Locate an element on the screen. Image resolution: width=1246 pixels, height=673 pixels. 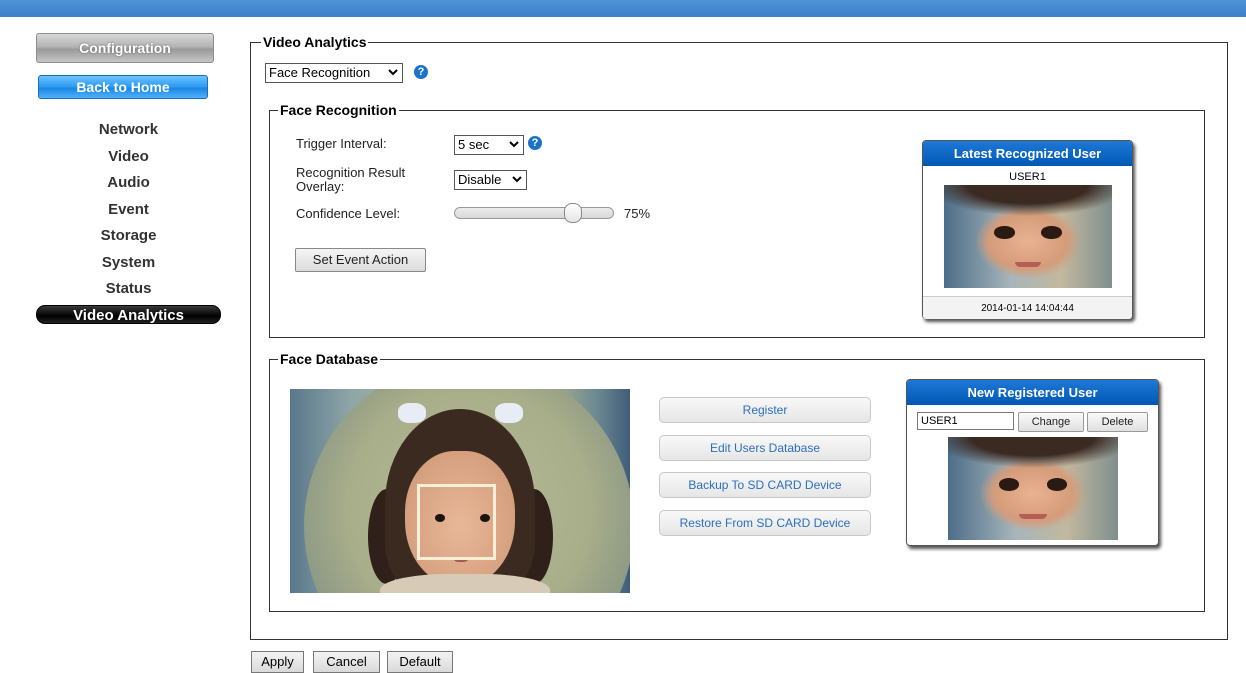
backup-sd-card-button: Backup To SD CARD Device is located at coordinates (765, 485).